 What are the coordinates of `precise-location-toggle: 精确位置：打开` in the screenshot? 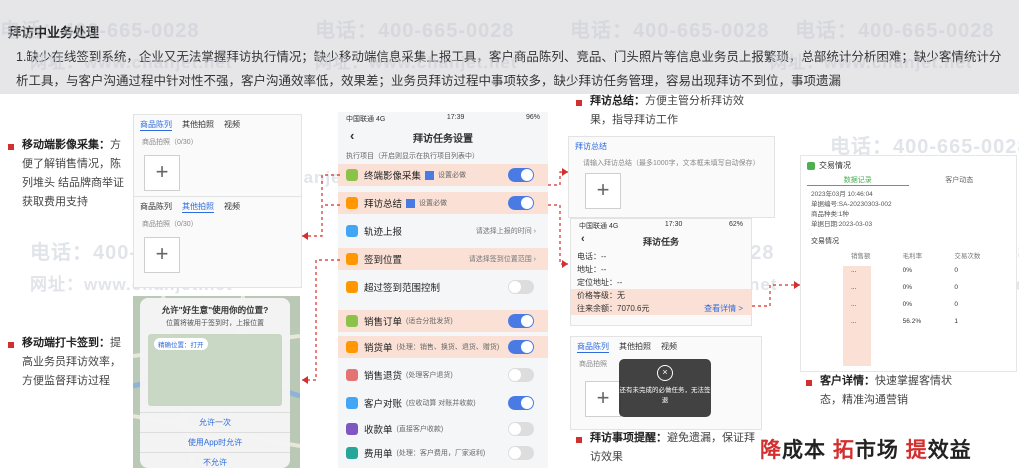 It's located at (181, 344).